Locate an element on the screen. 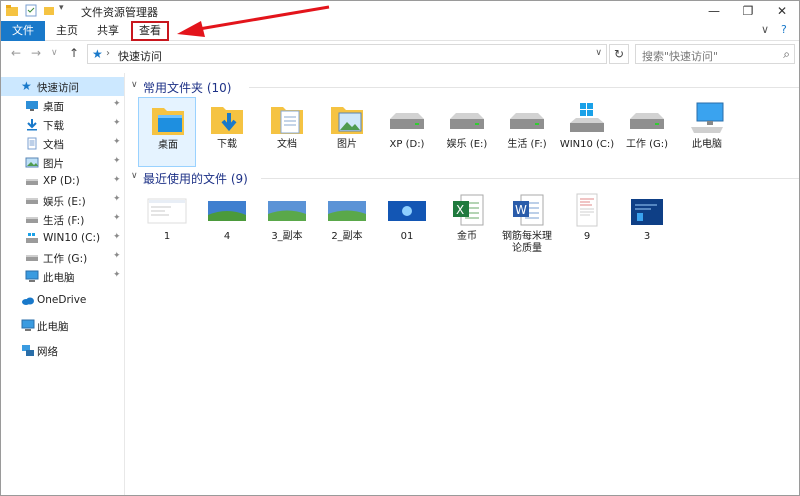 The width and height of the screenshot is (800, 496). sidebar-item-label: XP (D:) is located at coordinates (61, 181).